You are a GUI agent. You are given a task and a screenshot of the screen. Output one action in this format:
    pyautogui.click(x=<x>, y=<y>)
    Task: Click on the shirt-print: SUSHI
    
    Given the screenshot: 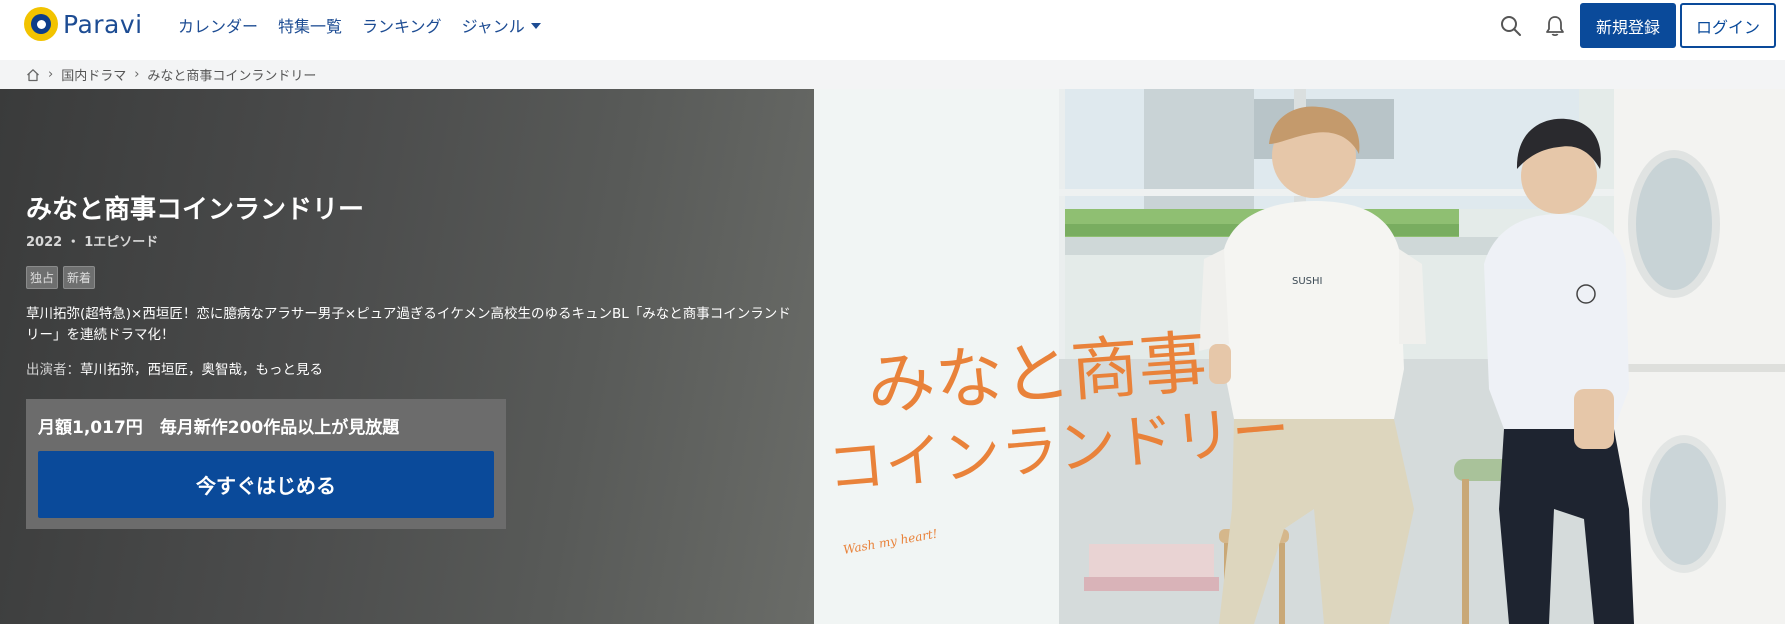 What is the action you would take?
    pyautogui.click(x=1307, y=281)
    